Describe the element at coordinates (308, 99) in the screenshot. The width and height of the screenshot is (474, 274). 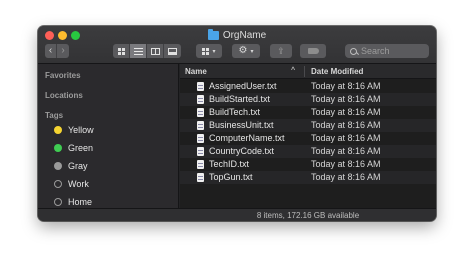
I see `file-row: BuildStarted.txt Today at 8:16 AM` at that location.